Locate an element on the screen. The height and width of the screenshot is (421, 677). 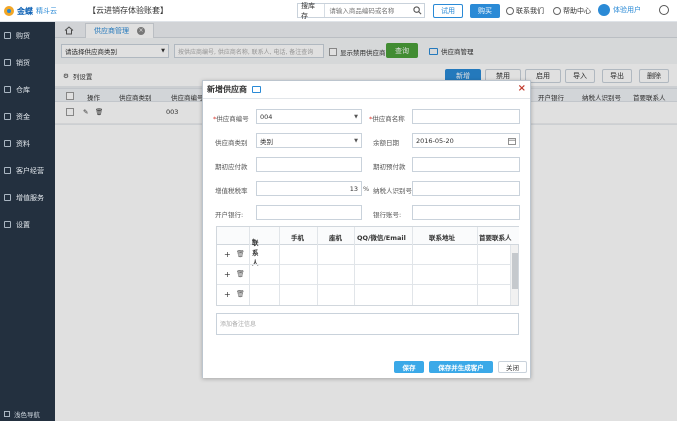
col-header-phone: 座机 is located at coordinates (335, 238).